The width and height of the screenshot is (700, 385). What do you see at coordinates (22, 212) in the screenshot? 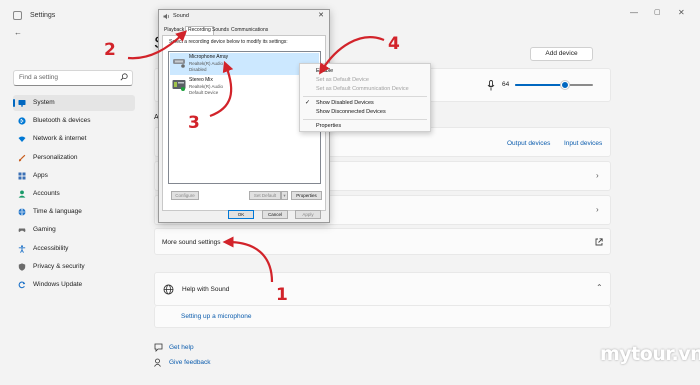
I see `globe-icon` at bounding box center [22, 212].